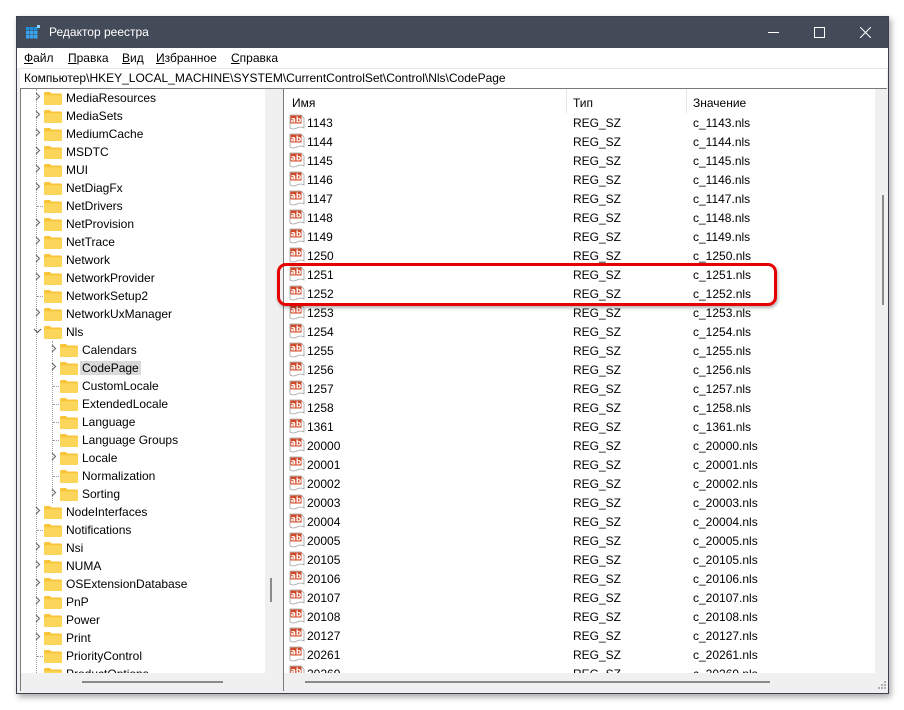 The image size is (904, 710). Describe the element at coordinates (579, 293) in the screenshot. I see `value-row: ab 1252 REG_SZ c_1252.nls` at that location.